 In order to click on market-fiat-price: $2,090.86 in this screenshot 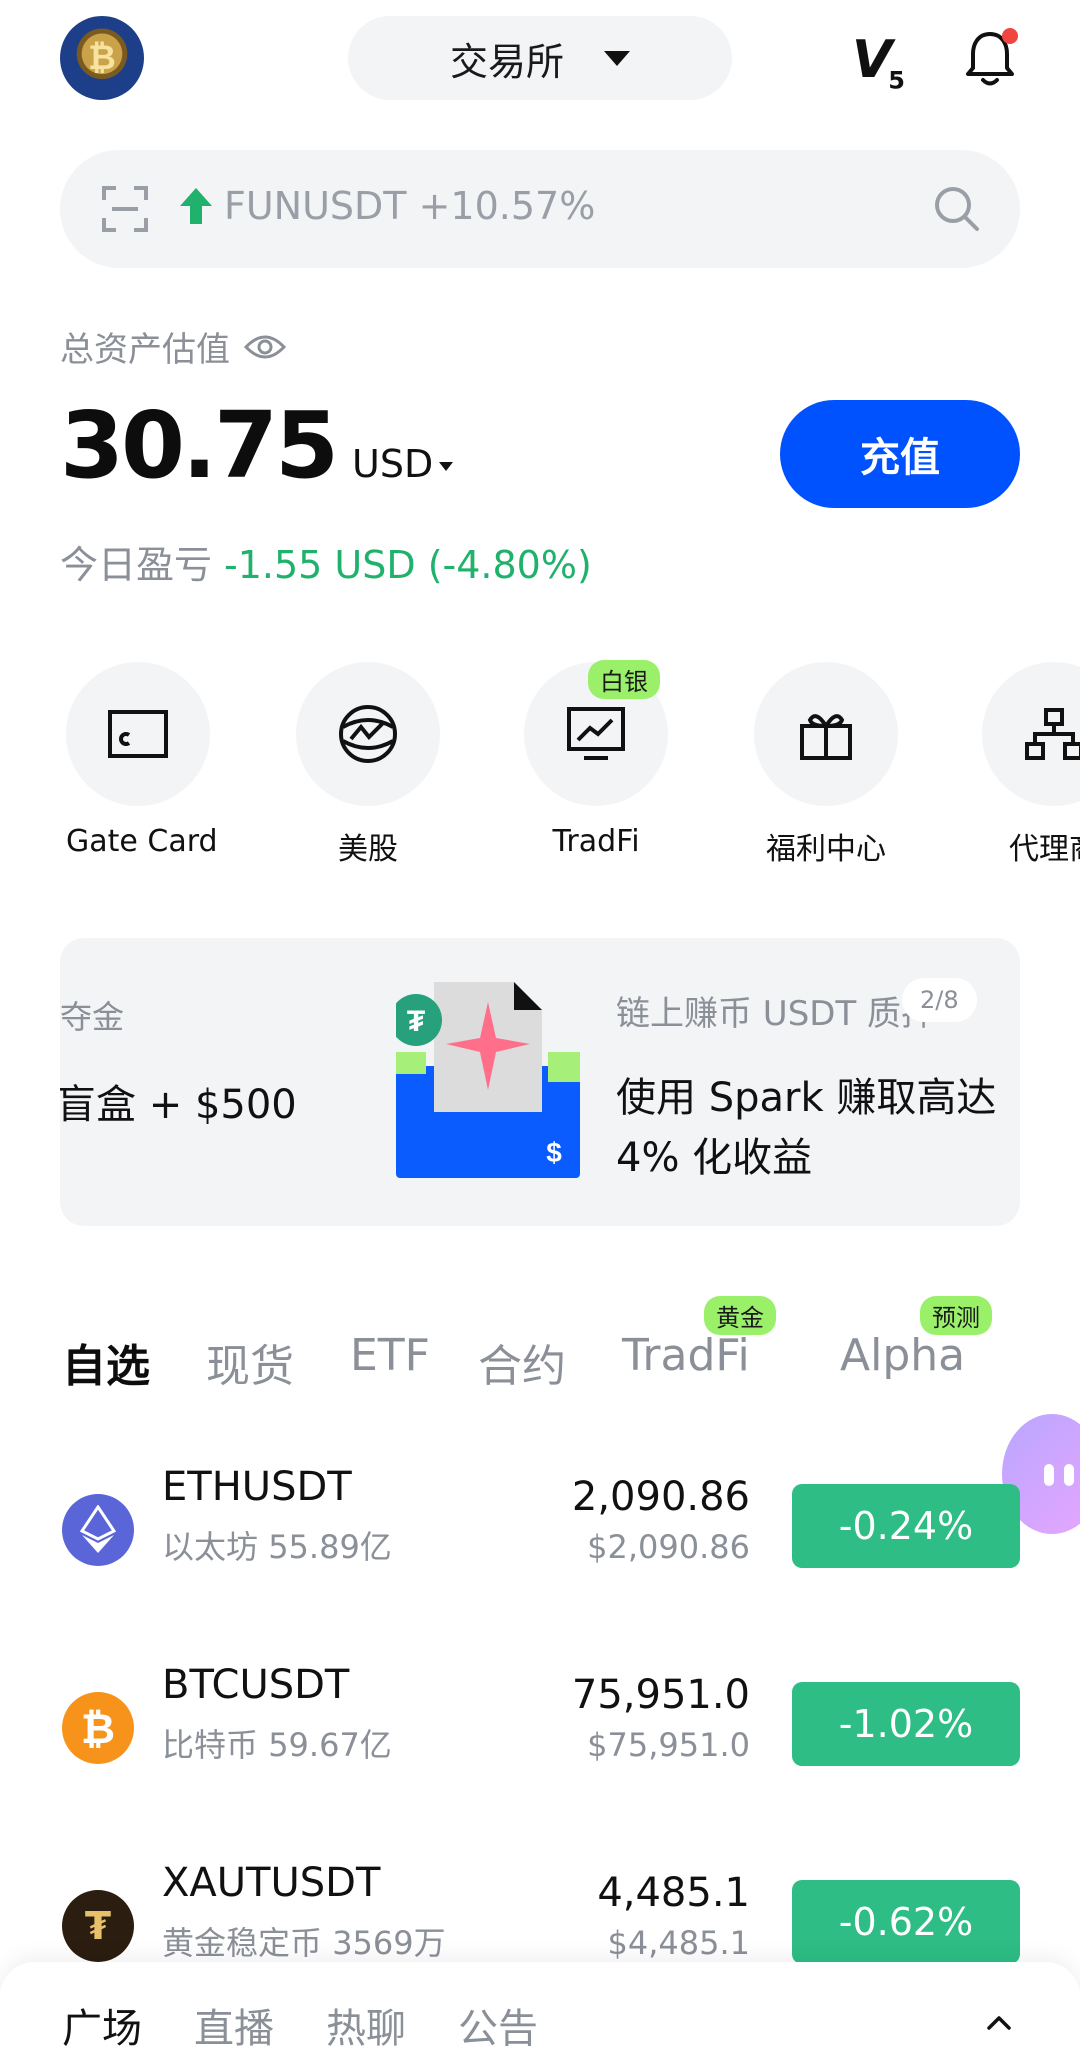, I will do `click(668, 1547)`.